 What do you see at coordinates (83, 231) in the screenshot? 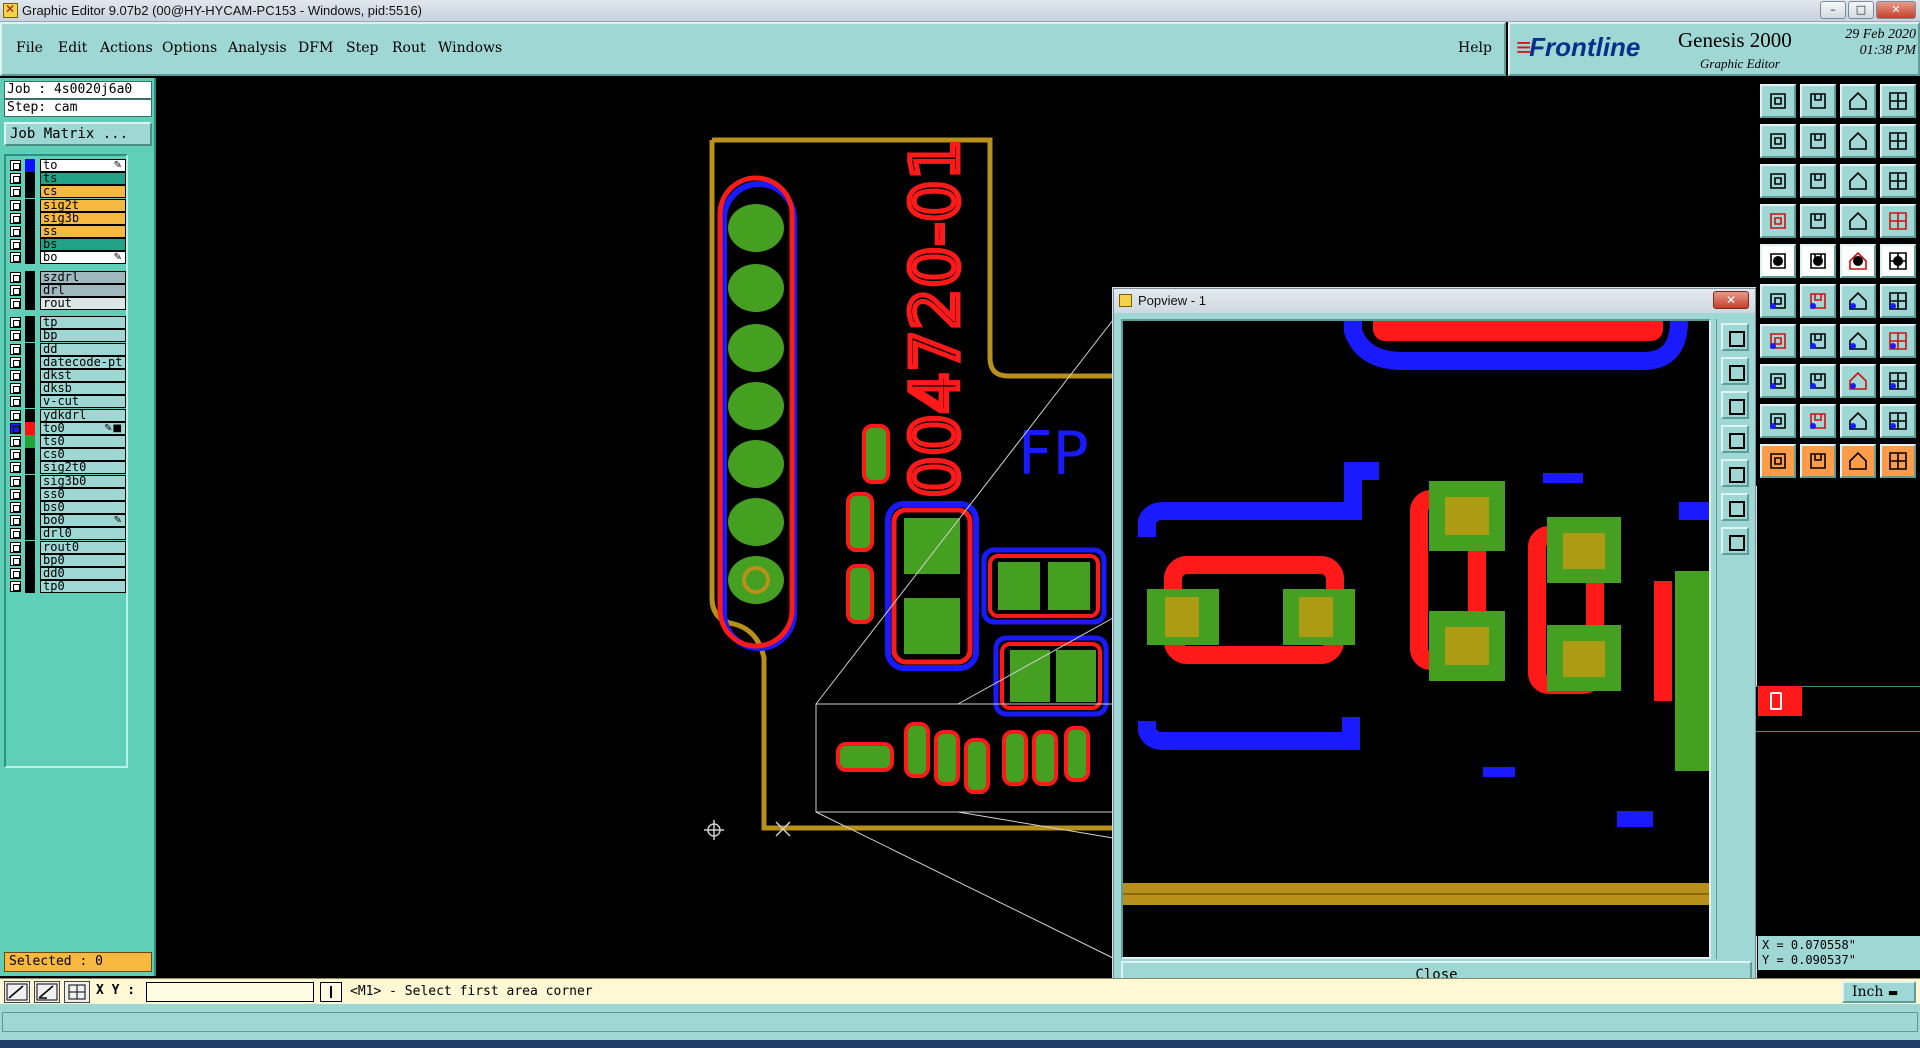
I see `layer-name: ss` at bounding box center [83, 231].